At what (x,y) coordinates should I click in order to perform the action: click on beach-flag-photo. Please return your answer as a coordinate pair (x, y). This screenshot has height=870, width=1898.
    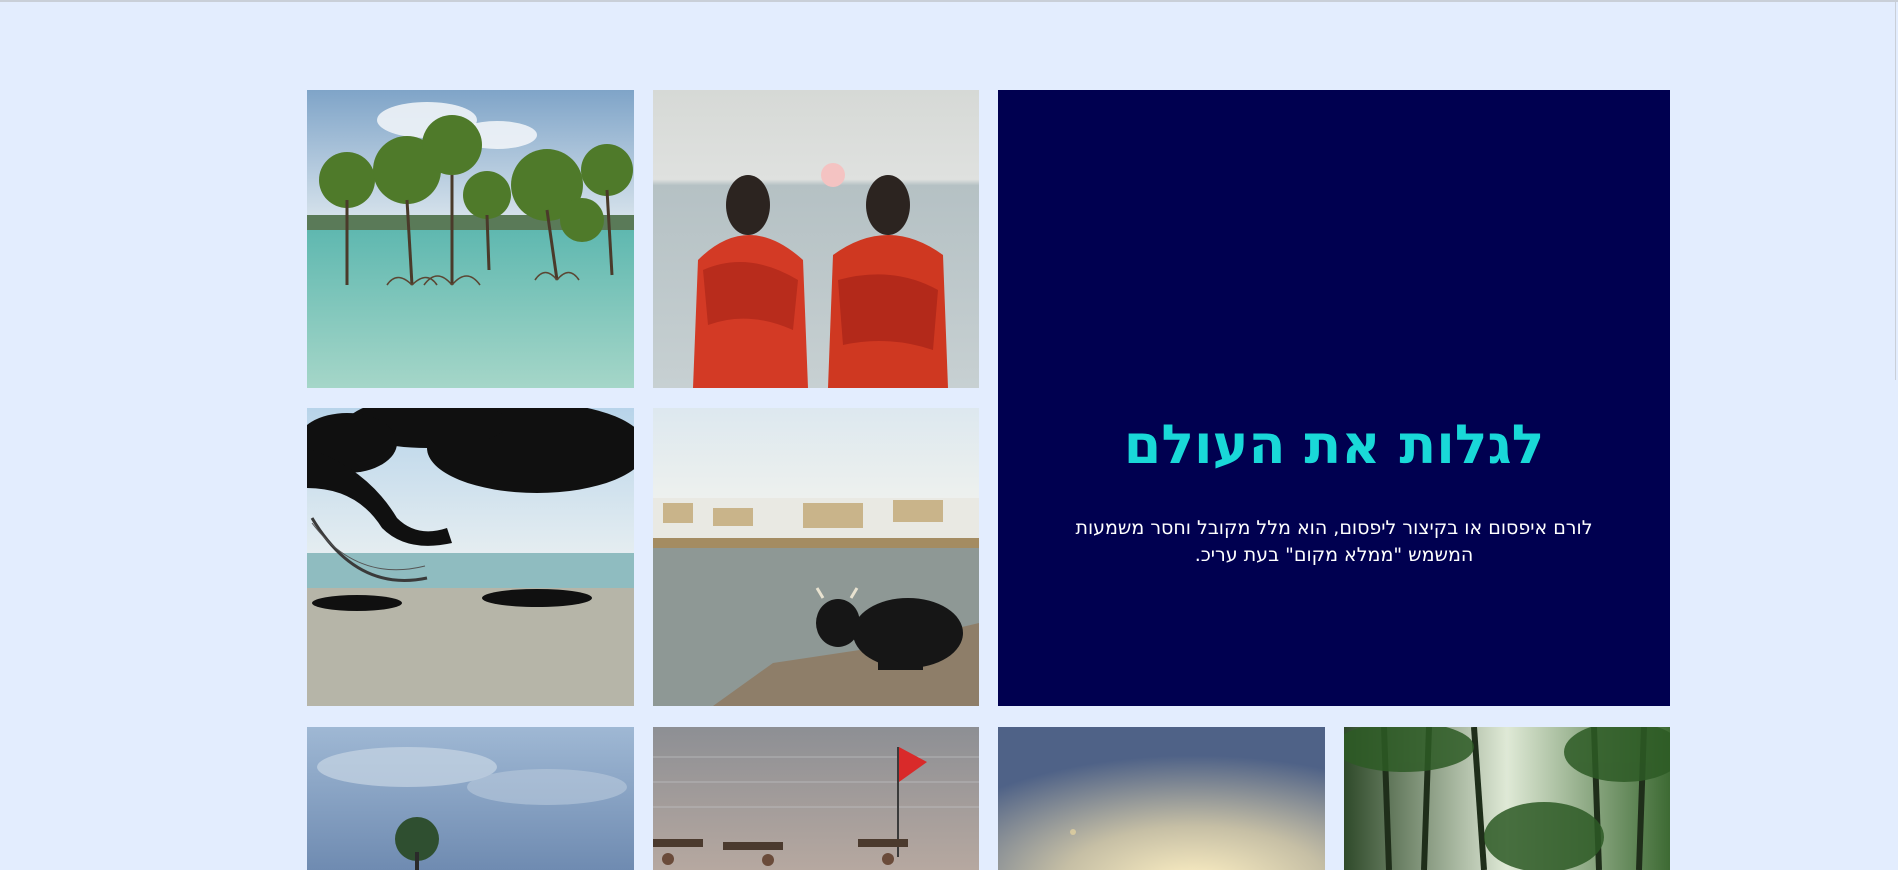
    Looking at the image, I should click on (816, 798).